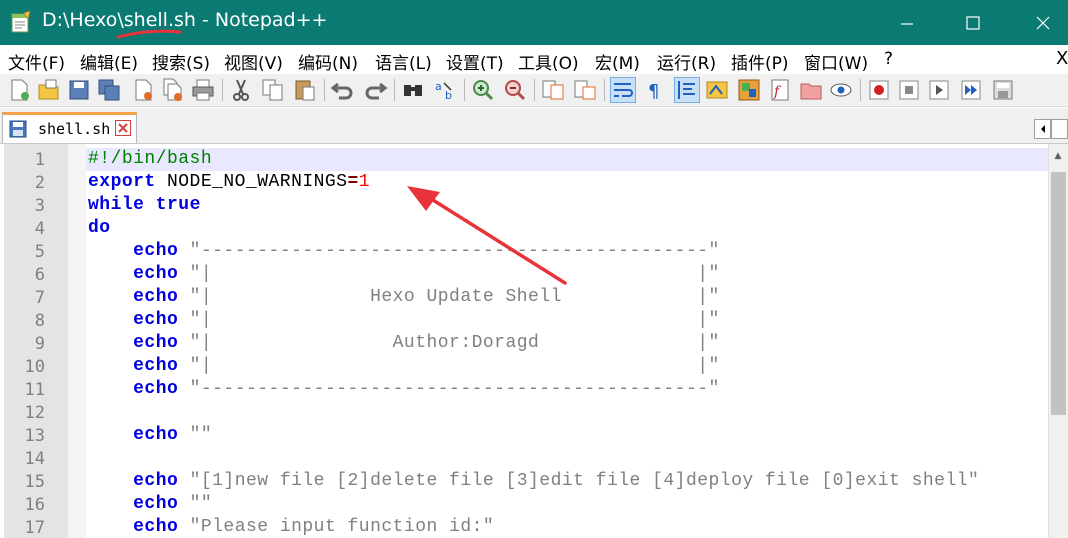 This screenshot has width=1068, height=538. What do you see at coordinates (524, 205) in the screenshot?
I see `code-line: 3 while true` at bounding box center [524, 205].